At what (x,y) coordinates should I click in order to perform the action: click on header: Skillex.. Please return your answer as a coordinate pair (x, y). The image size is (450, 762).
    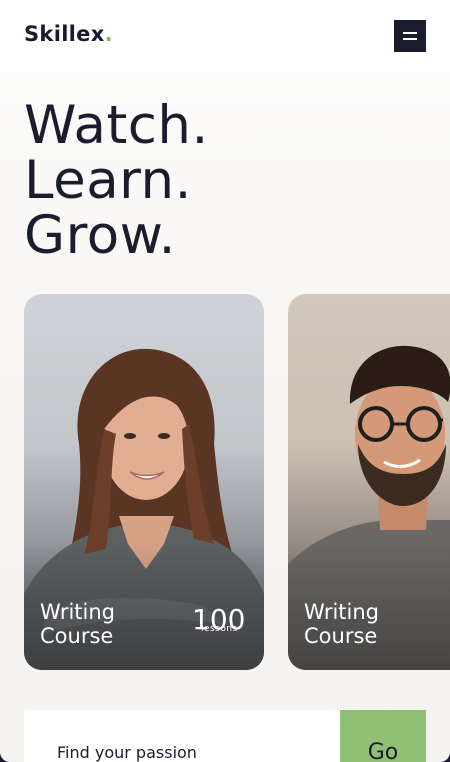
    Looking at the image, I should click on (225, 36).